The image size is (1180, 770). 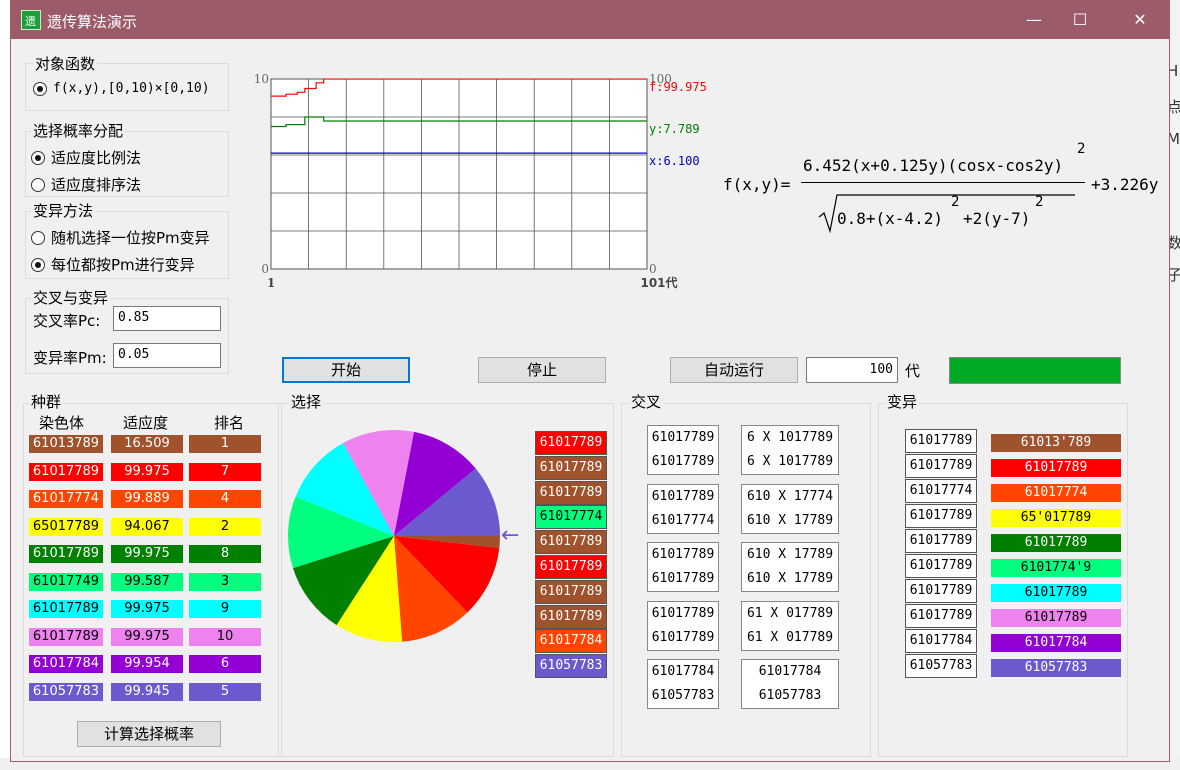 What do you see at coordinates (149, 734) in the screenshot?
I see `calc-selection-prob-button: 计算选择概率` at bounding box center [149, 734].